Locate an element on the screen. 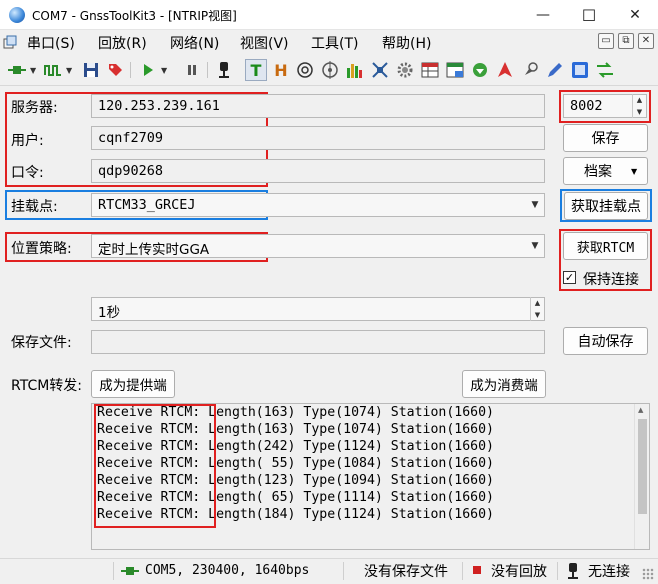 The image size is (658, 584). resize-grip-icon is located at coordinates (648, 574).